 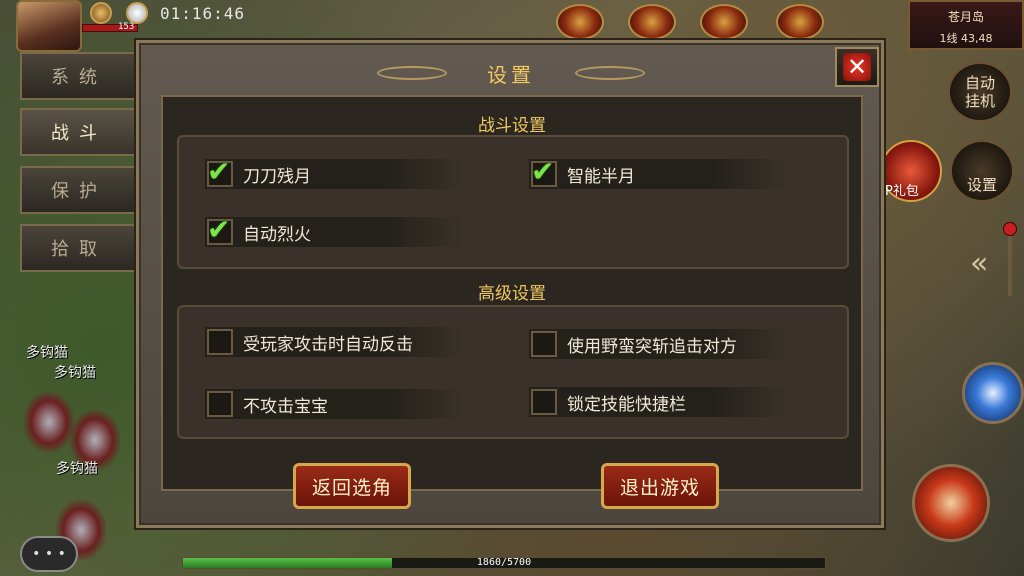 I want to click on close-button: ✕, so click(x=857, y=67).